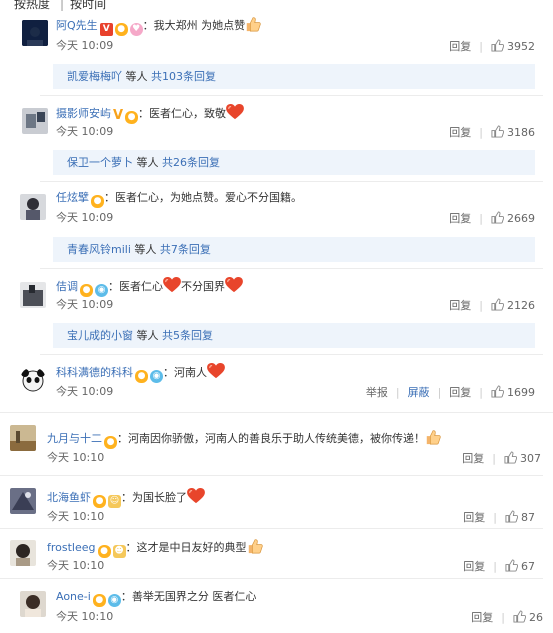  I want to click on reply-username: 凯爱梅梅吖, so click(94, 76).